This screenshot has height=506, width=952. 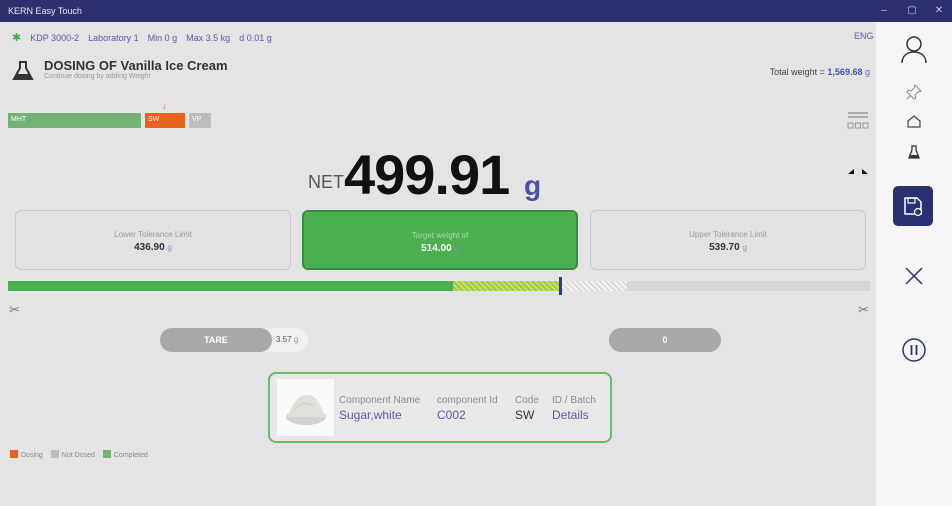 I want to click on dosing-title: DOSING OF Vanilla Ice Cream, so click(x=136, y=65).